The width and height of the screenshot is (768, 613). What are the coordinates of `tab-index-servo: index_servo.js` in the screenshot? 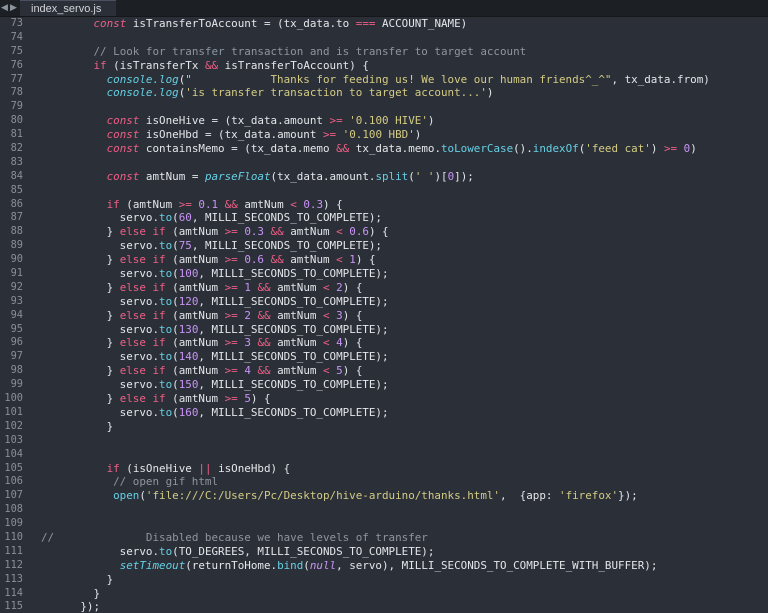 It's located at (68, 8).